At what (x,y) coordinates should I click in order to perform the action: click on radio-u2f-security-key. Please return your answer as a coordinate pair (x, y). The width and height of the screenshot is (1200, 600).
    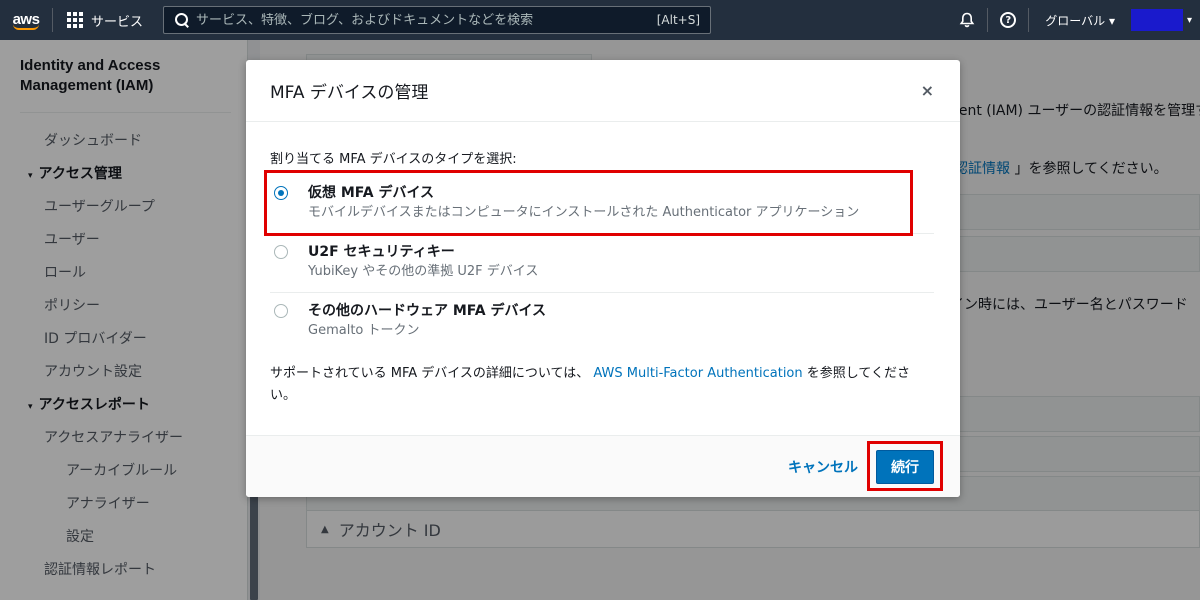
    Looking at the image, I should click on (281, 252).